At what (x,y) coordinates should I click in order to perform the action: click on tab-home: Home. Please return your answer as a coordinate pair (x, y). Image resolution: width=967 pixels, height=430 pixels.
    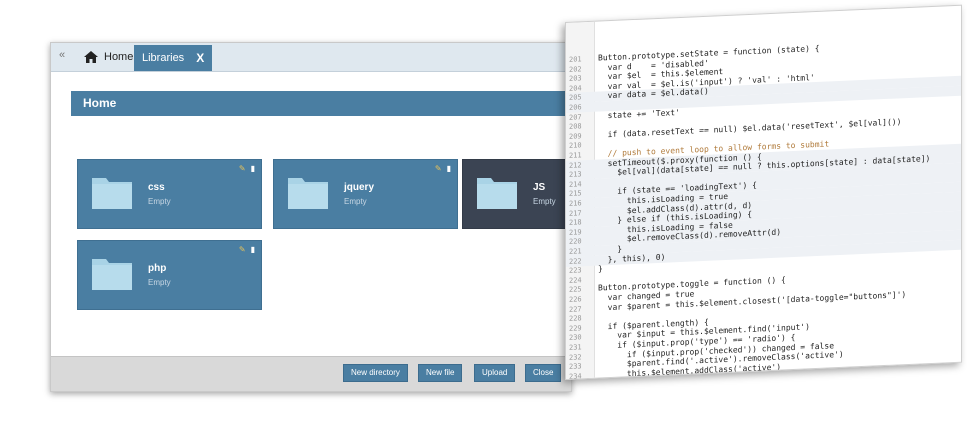
    Looking at the image, I should click on (110, 57).